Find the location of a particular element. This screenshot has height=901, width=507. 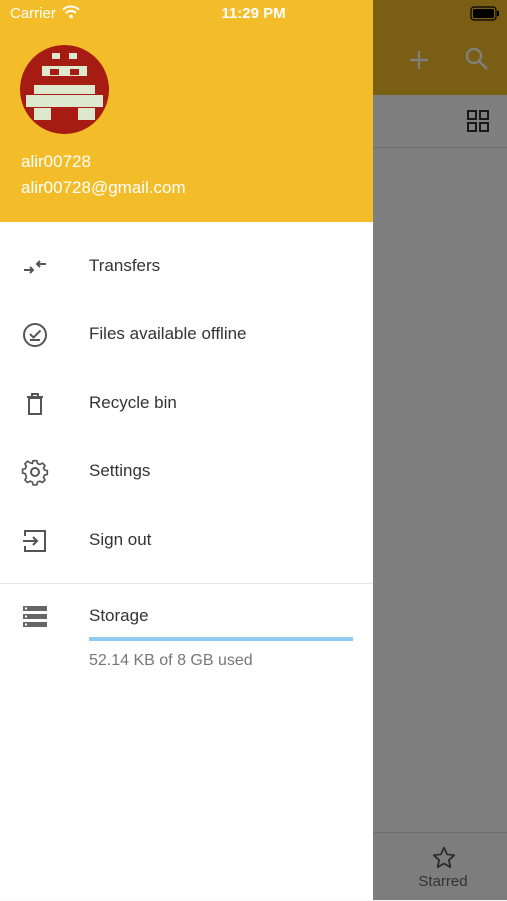

menu-item-label: Sign out is located at coordinates (120, 539).